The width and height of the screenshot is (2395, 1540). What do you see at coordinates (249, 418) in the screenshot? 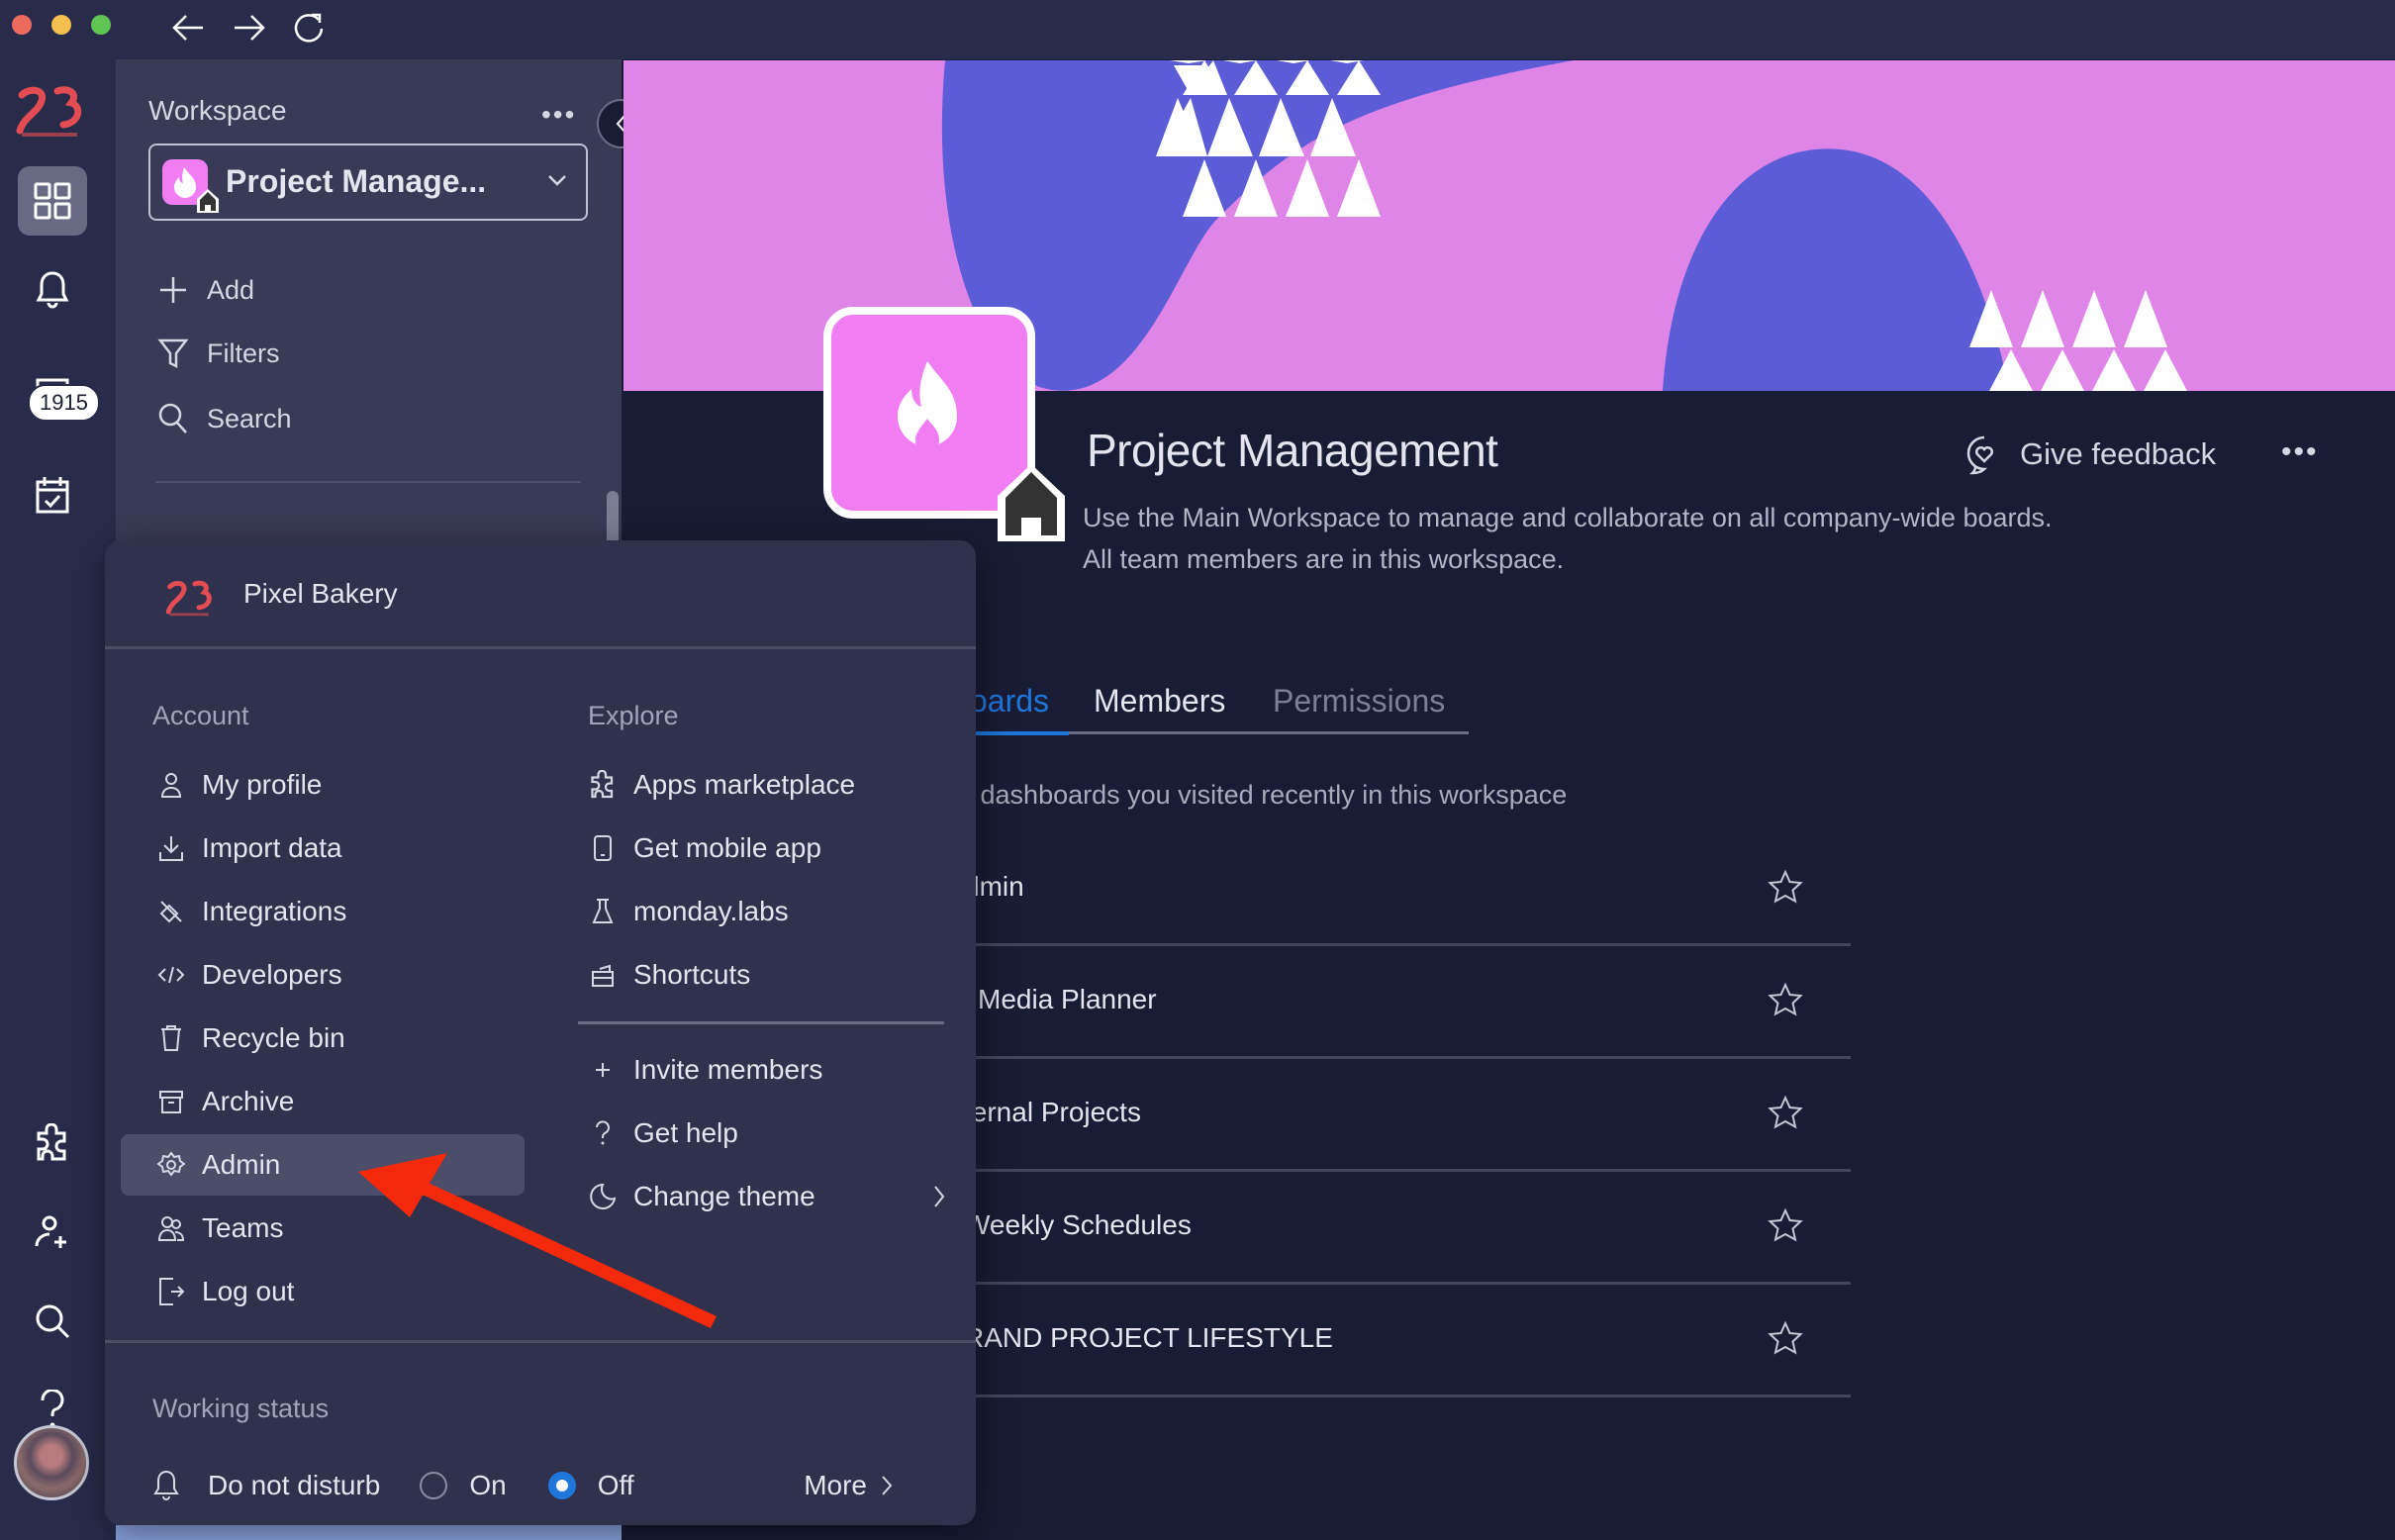
I see `workspace-search-label: Search` at bounding box center [249, 418].